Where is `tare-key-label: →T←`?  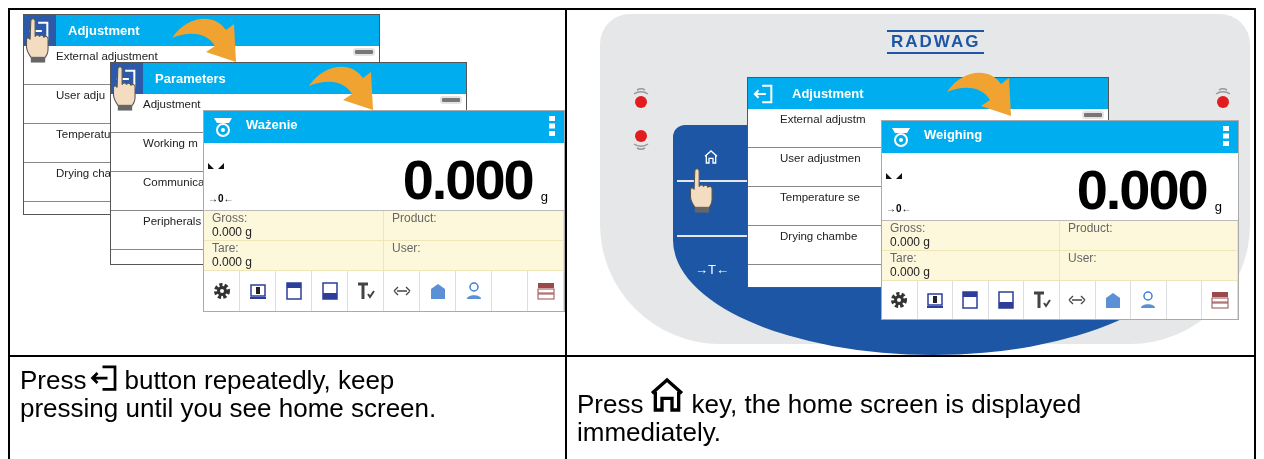
tare-key-label: →T← is located at coordinates (712, 270).